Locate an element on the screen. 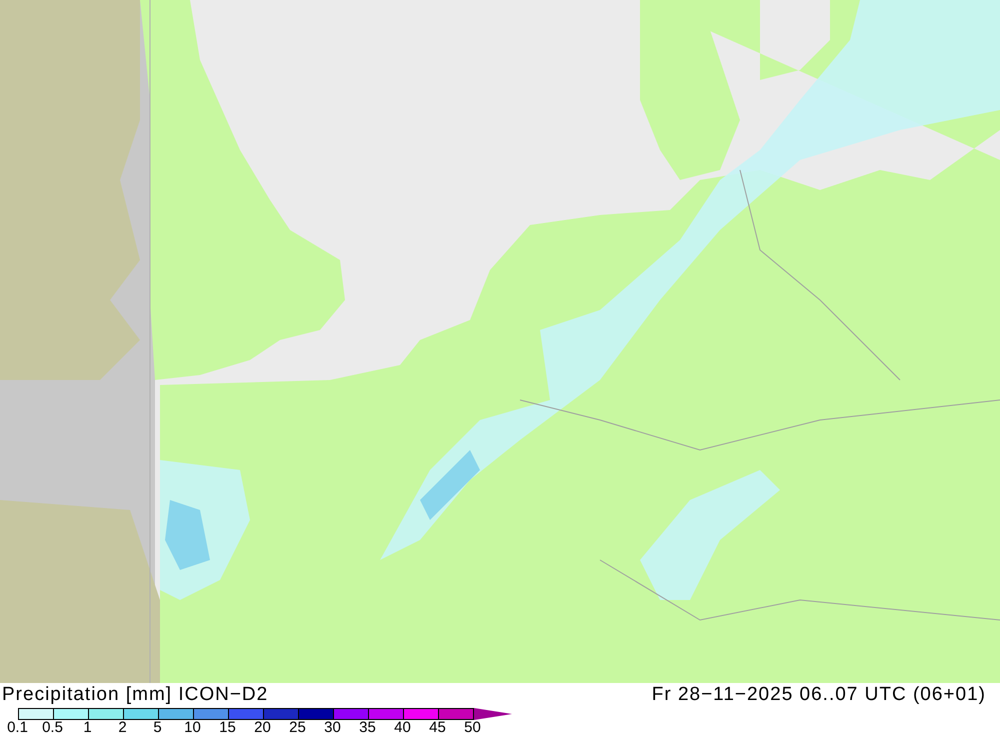 This screenshot has width=1000, height=733. legend-label: 45 is located at coordinates (437, 726).